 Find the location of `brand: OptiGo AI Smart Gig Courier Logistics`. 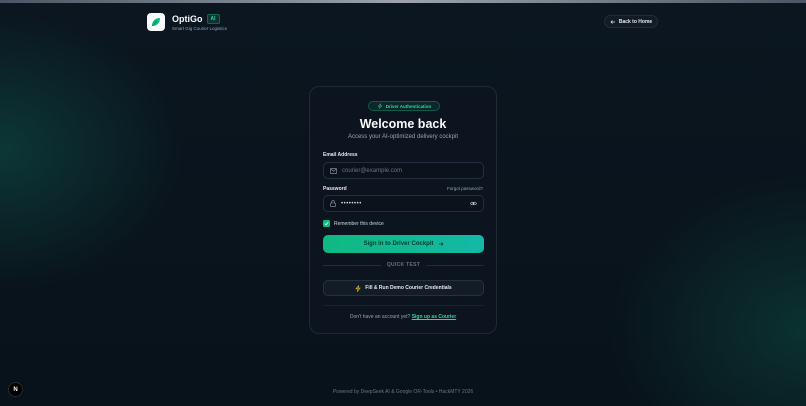

brand: OptiGo AI Smart Gig Courier Logistics is located at coordinates (187, 22).